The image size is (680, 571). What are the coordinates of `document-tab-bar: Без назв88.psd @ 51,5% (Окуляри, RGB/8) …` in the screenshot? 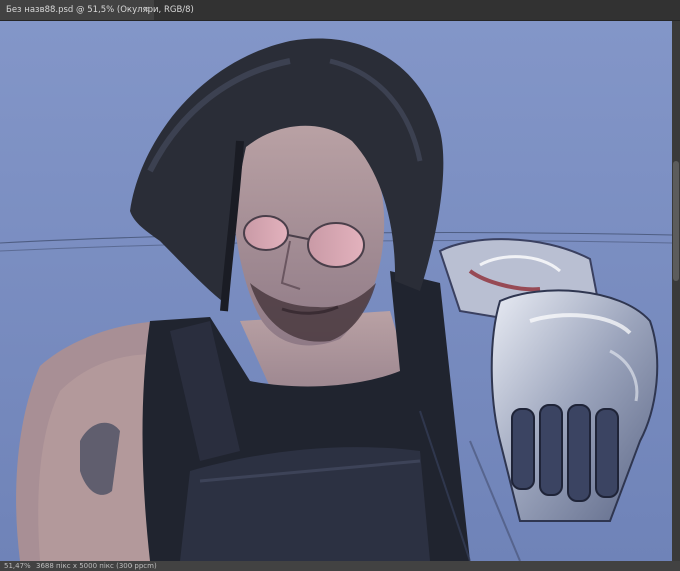 It's located at (340, 10).